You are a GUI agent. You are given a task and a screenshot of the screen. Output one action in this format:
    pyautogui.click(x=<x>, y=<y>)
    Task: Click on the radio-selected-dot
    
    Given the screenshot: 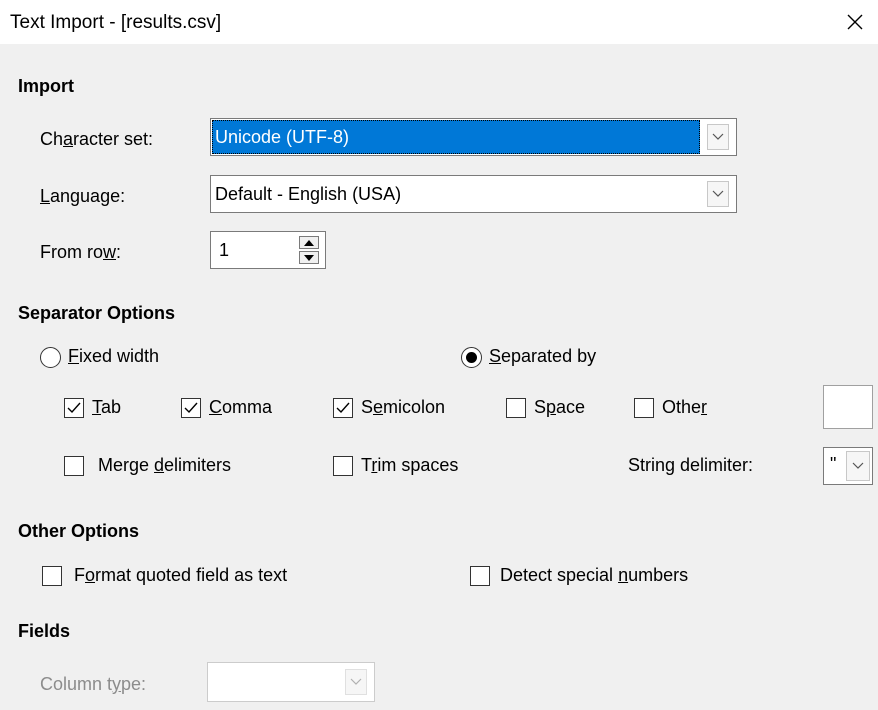 What is the action you would take?
    pyautogui.click(x=471, y=357)
    